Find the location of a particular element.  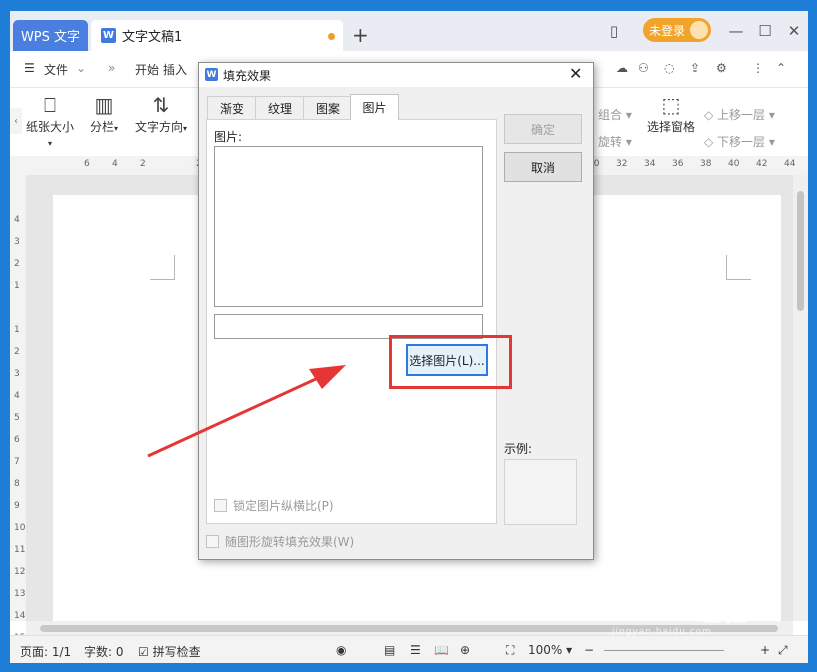

ruler-tick-label: 38 is located at coordinates (706, 164).